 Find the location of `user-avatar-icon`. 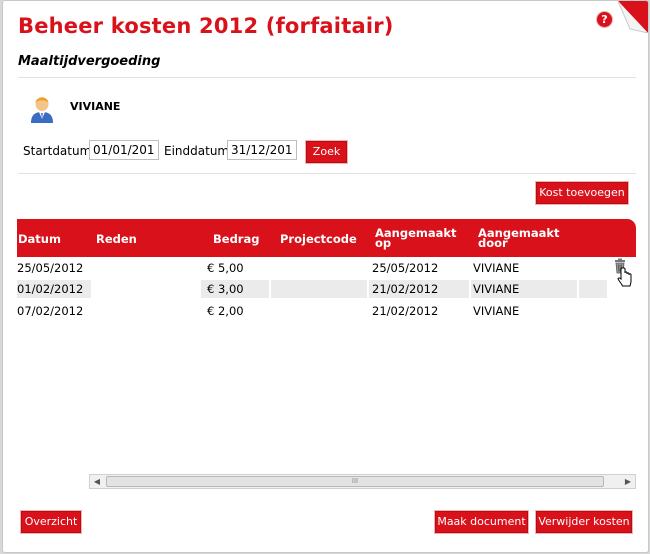

user-avatar-icon is located at coordinates (42, 110).